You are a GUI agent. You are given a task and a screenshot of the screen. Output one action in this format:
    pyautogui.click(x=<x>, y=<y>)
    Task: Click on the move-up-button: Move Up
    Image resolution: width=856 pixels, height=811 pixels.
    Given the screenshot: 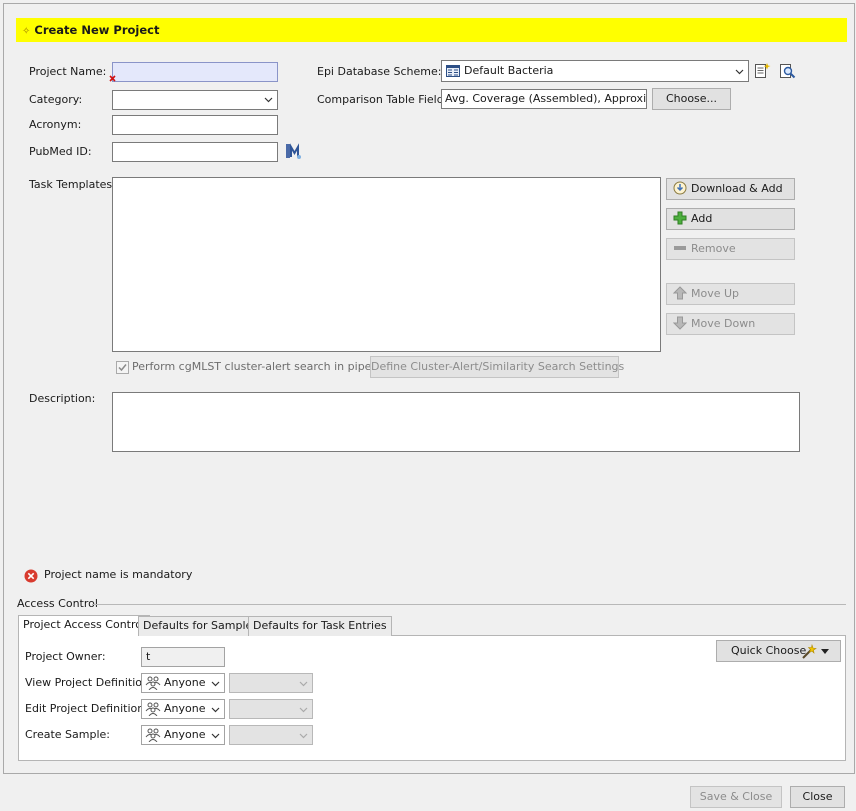 What is the action you would take?
    pyautogui.click(x=730, y=294)
    